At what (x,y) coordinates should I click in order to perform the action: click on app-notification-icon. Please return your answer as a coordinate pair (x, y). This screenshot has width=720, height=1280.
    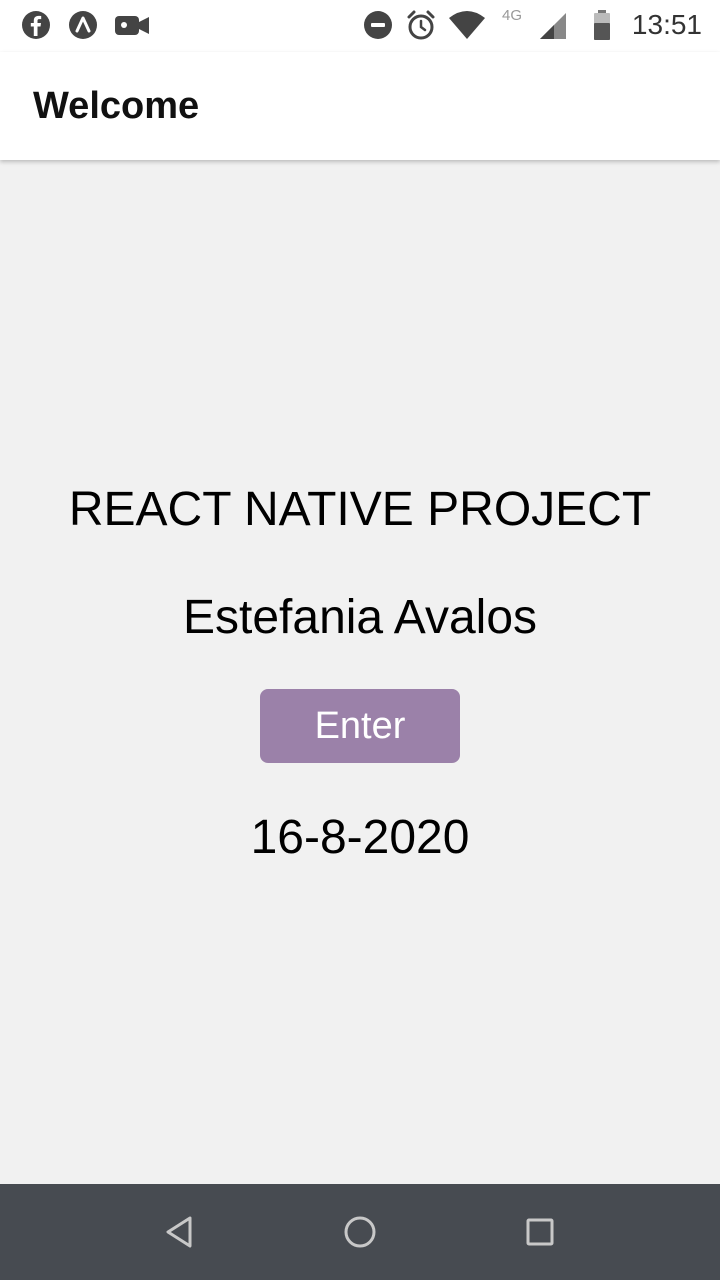
    Looking at the image, I should click on (83, 25).